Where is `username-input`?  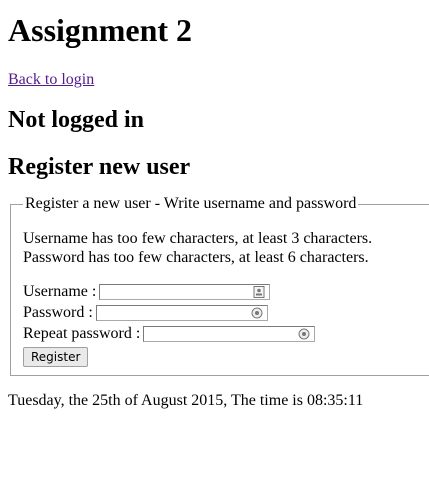
username-input is located at coordinates (185, 291).